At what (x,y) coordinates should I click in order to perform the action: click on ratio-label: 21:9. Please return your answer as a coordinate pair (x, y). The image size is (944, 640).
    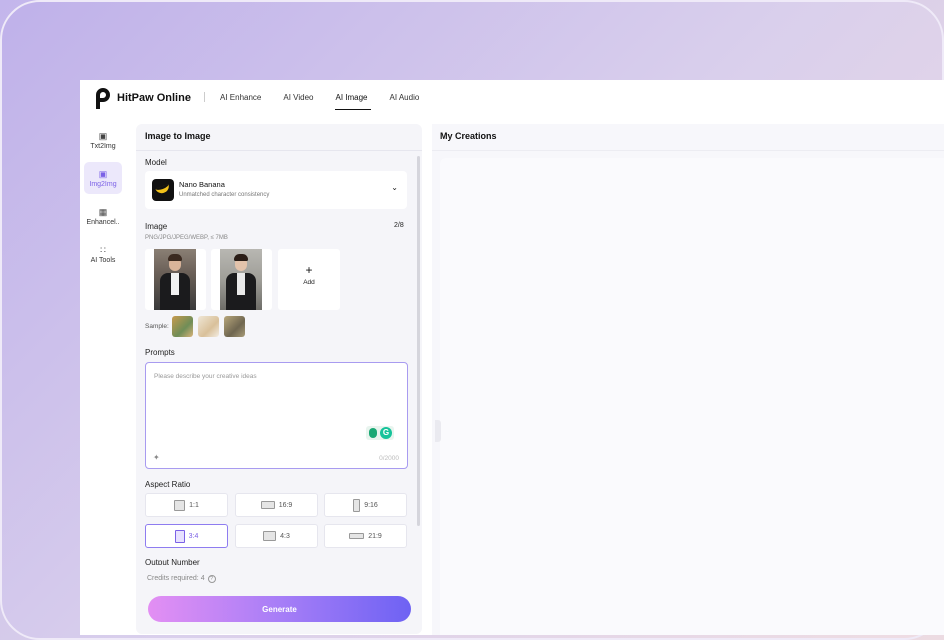
    Looking at the image, I should click on (375, 536).